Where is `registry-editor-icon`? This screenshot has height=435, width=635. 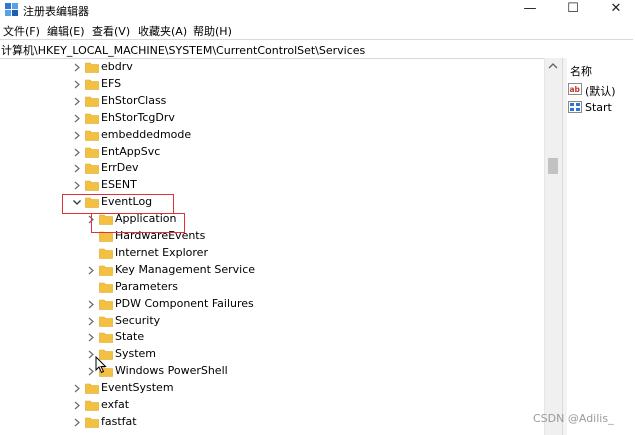
registry-editor-icon is located at coordinates (11, 9).